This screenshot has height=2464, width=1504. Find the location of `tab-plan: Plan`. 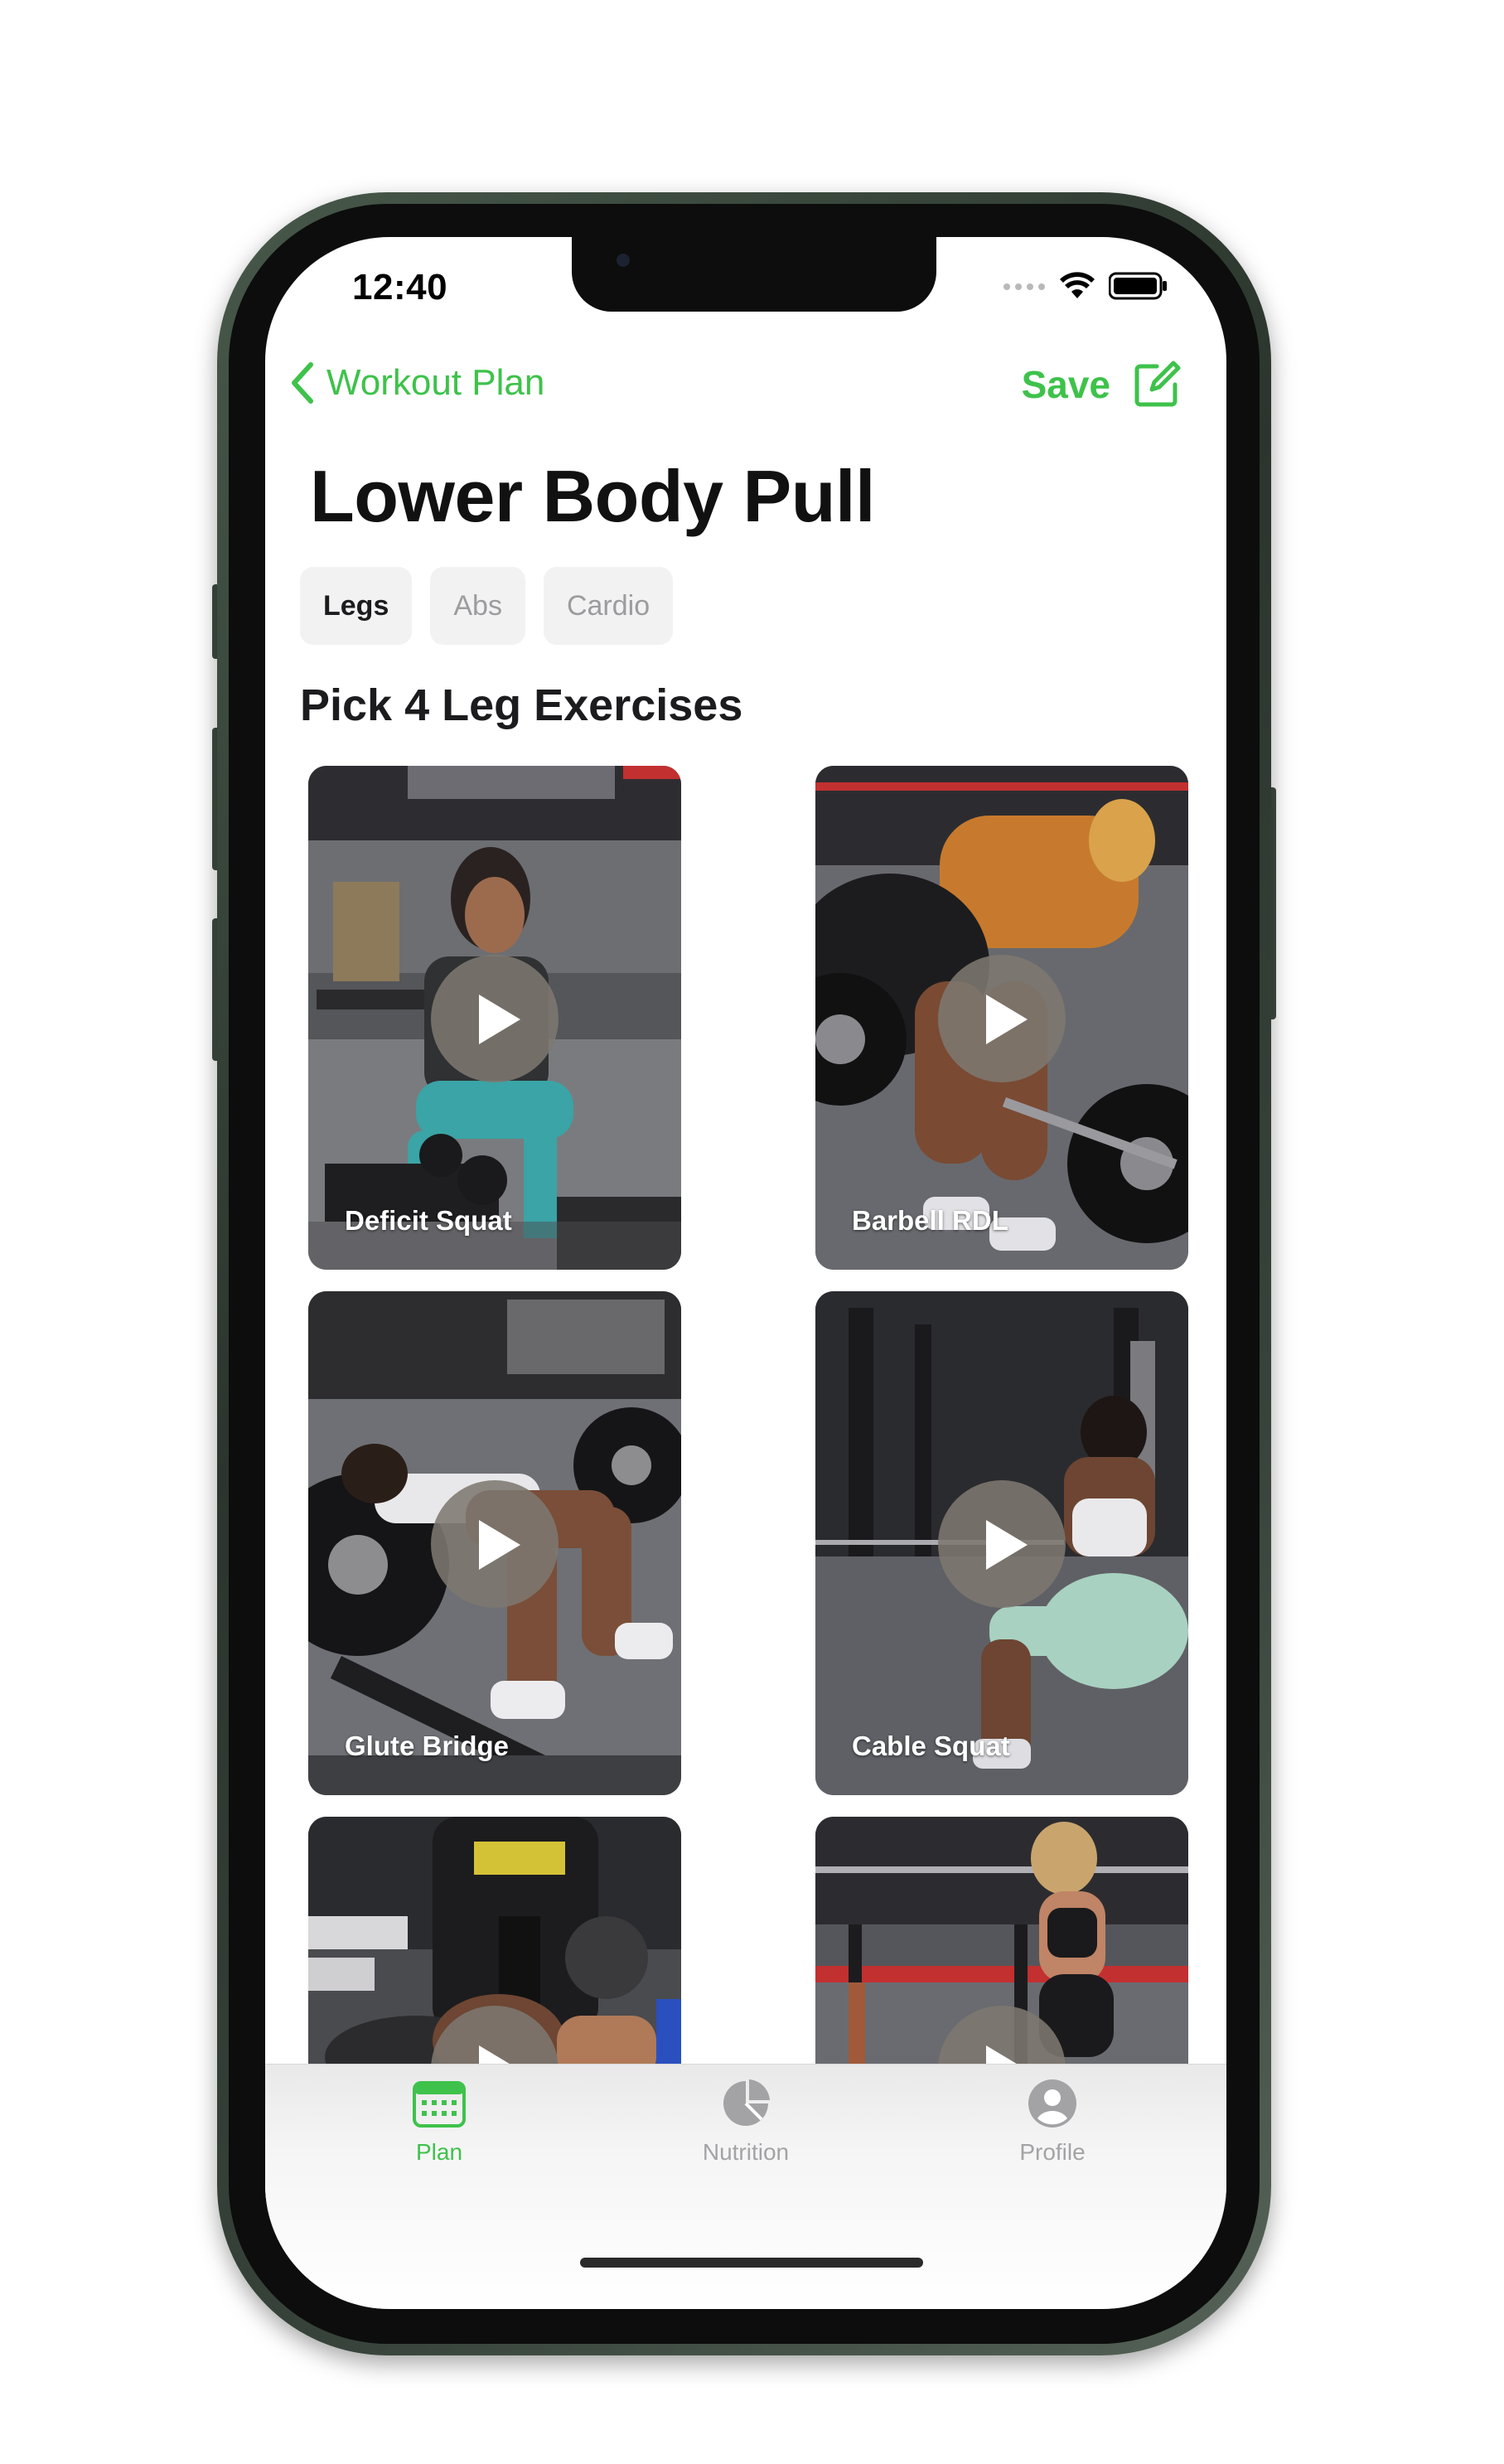

tab-plan: Plan is located at coordinates (439, 2122).